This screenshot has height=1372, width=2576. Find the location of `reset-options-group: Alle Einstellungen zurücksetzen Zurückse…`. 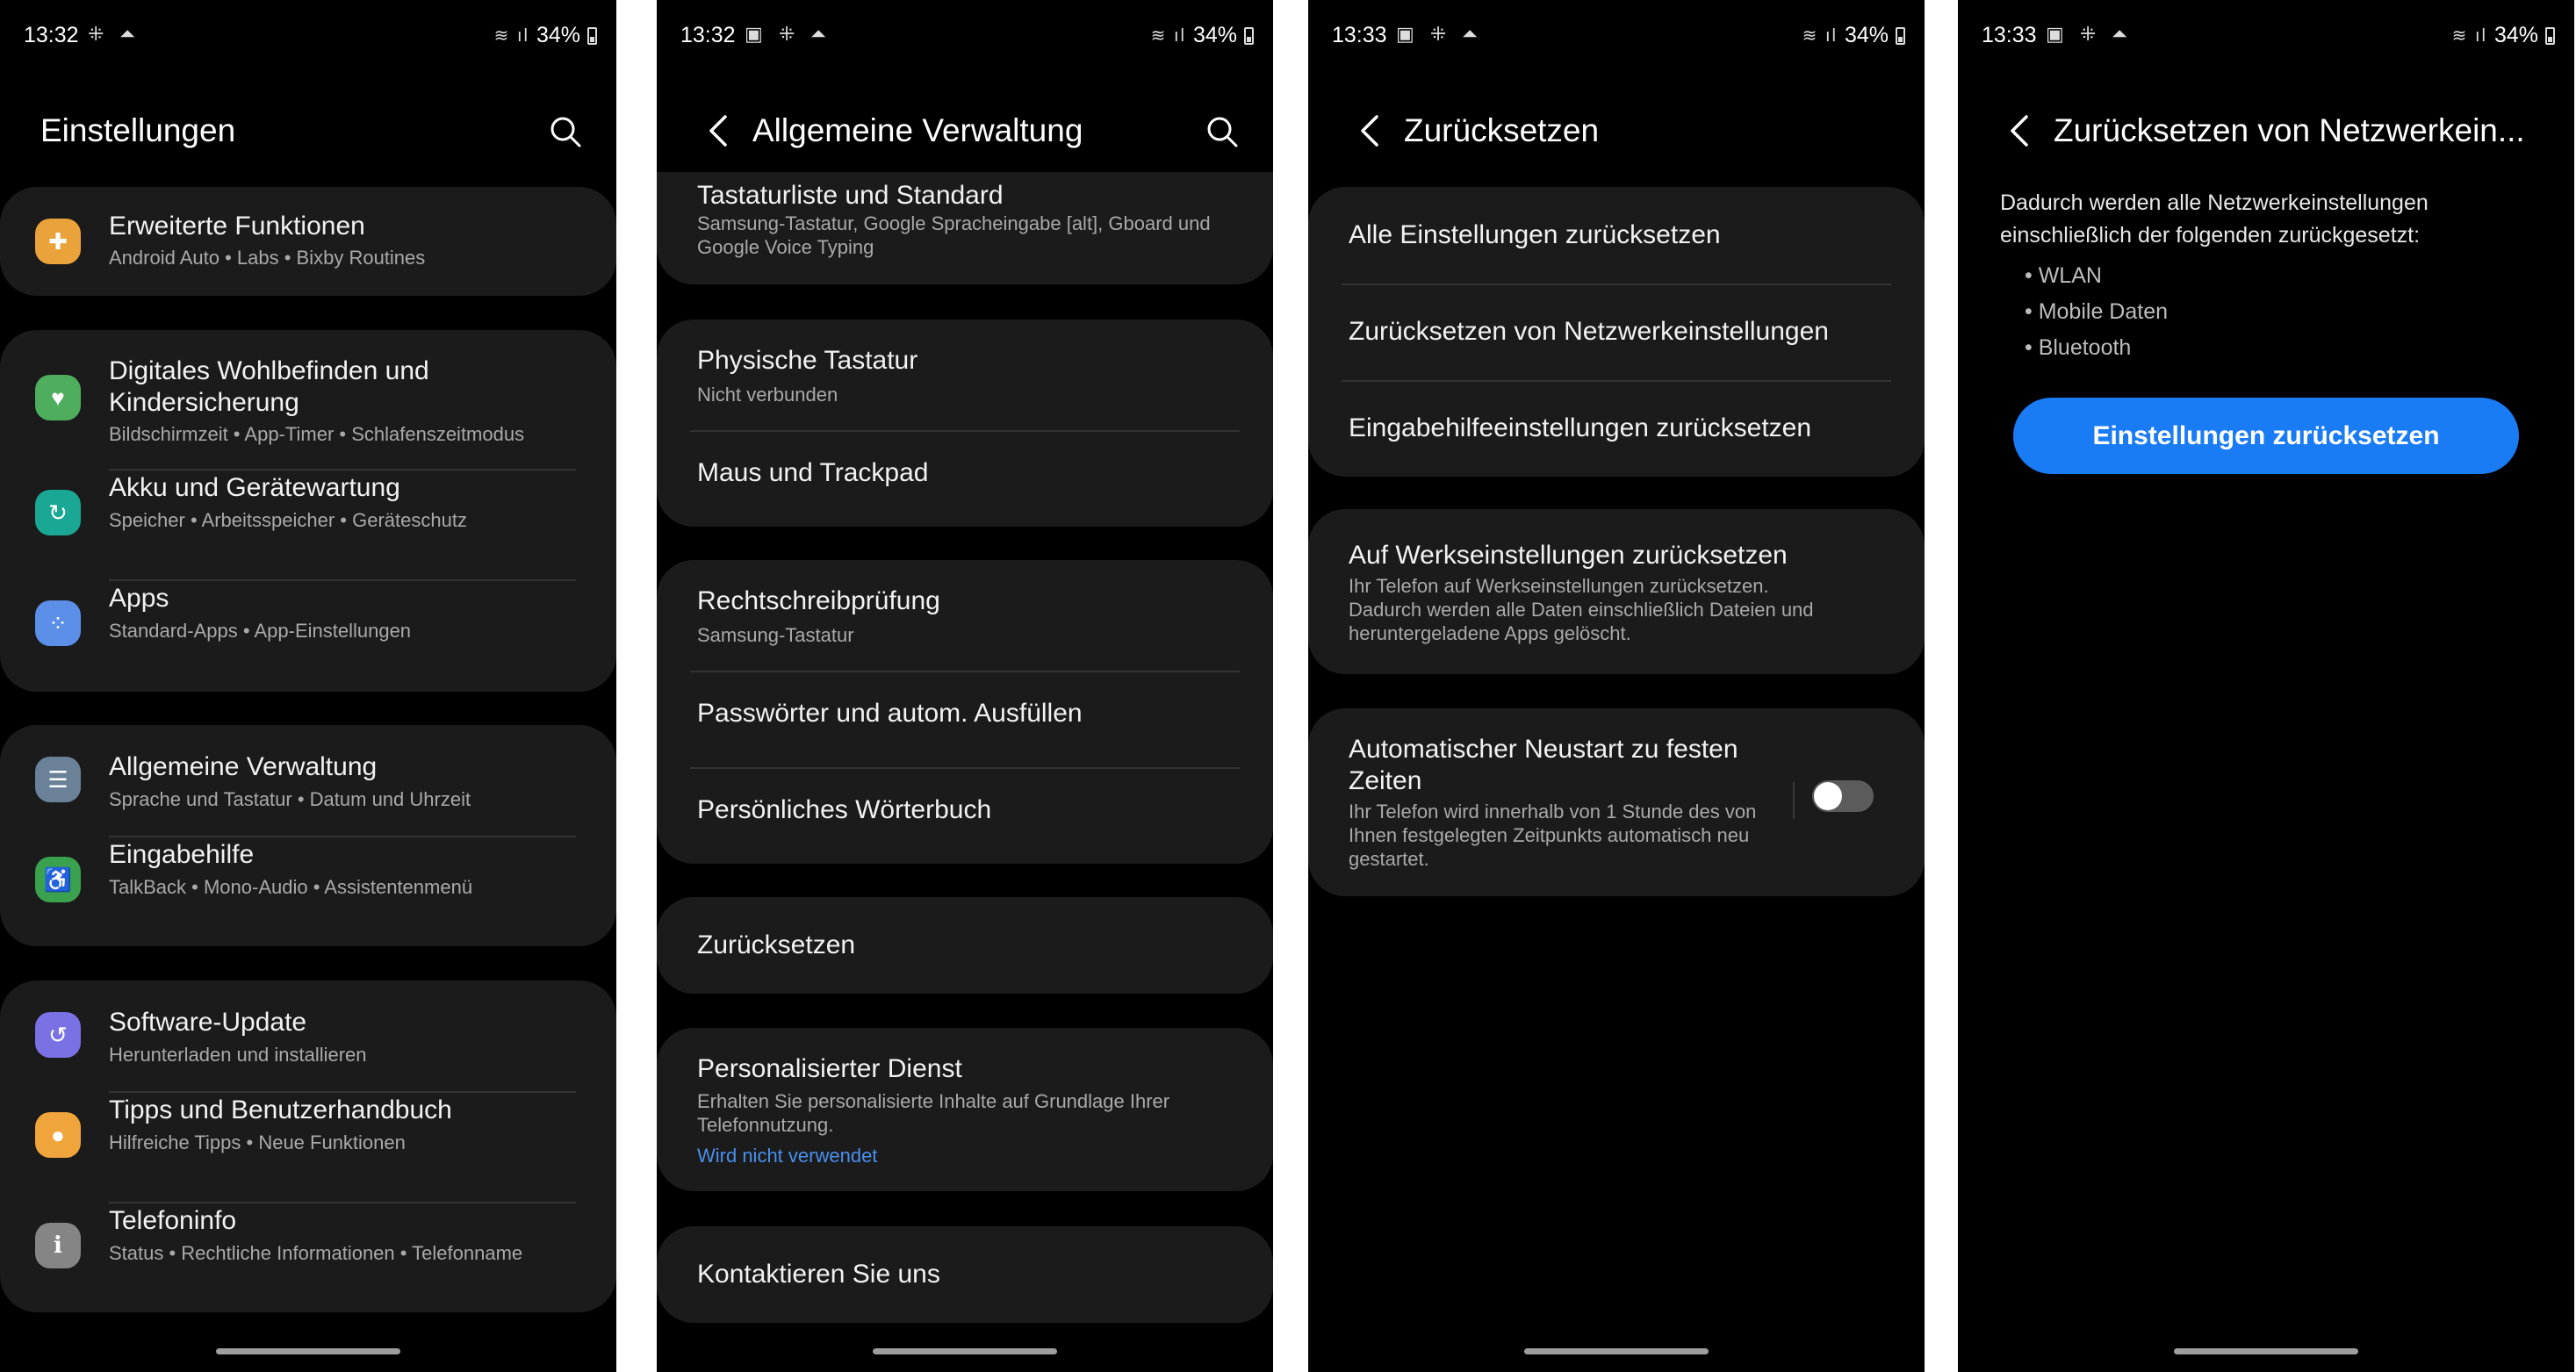

reset-options-group: Alle Einstellungen zurücksetzen Zurückse… is located at coordinates (1616, 332).